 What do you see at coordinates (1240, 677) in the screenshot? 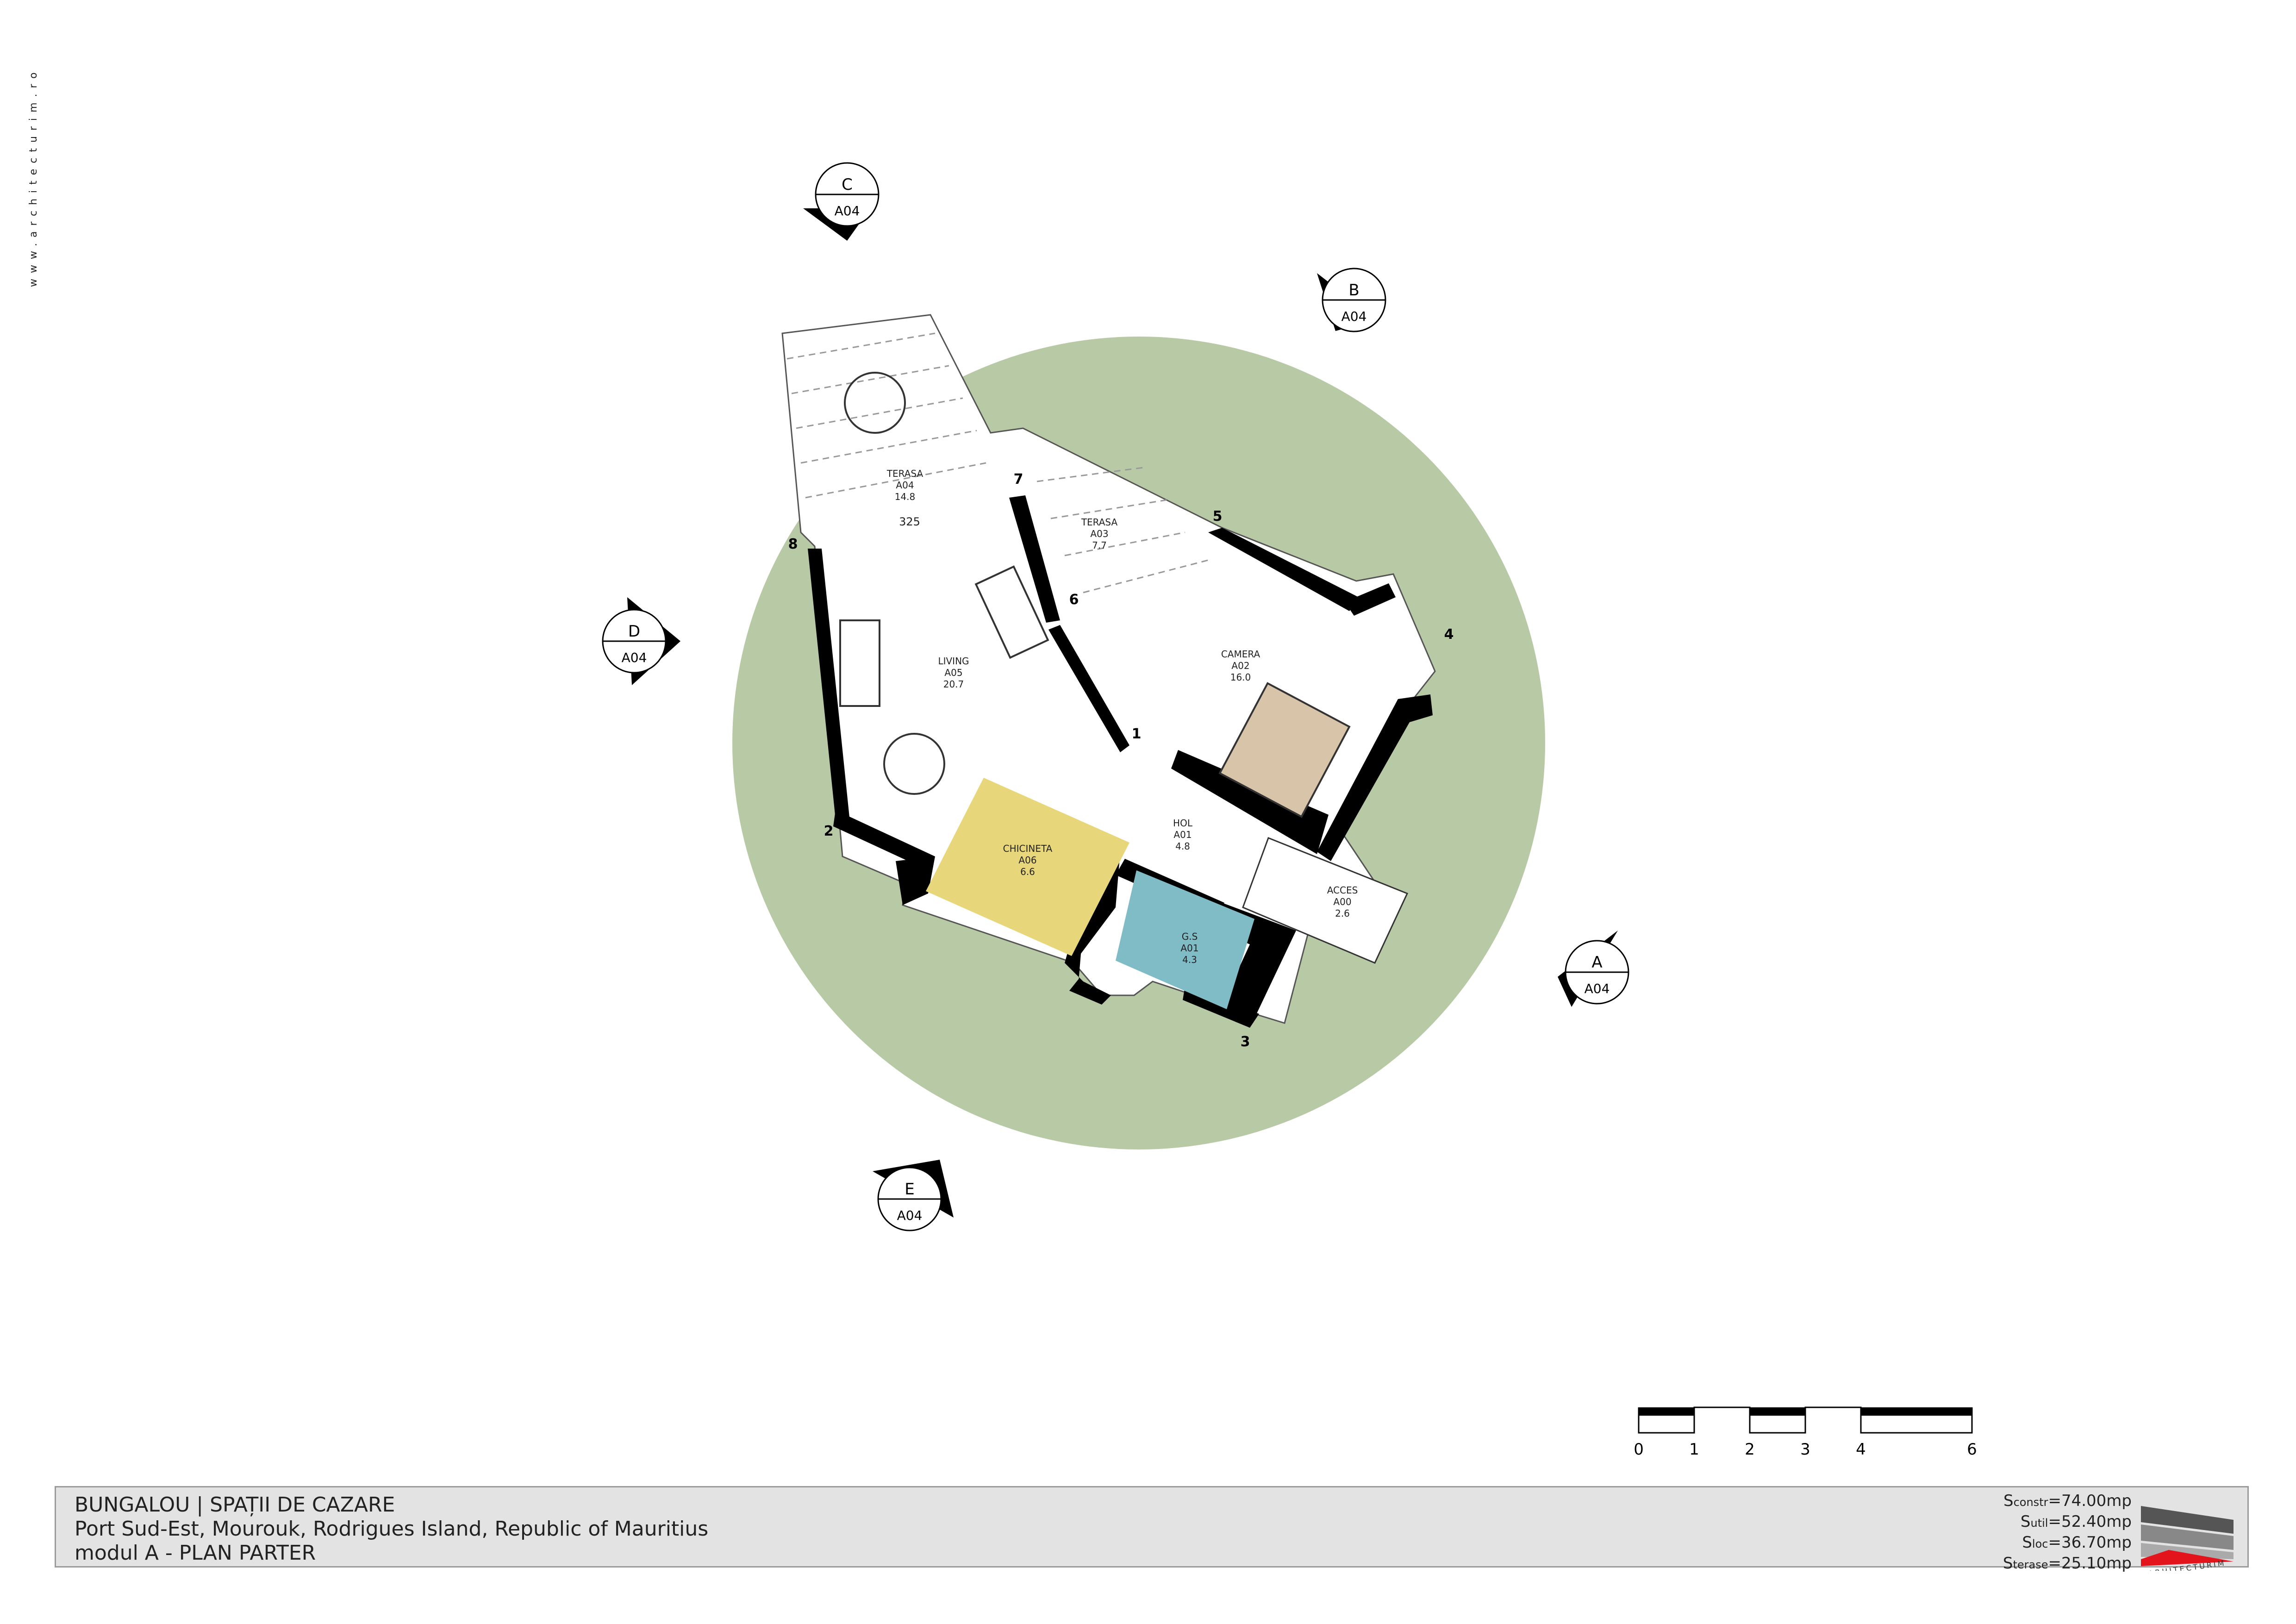
I see `room-area: 16.0` at bounding box center [1240, 677].